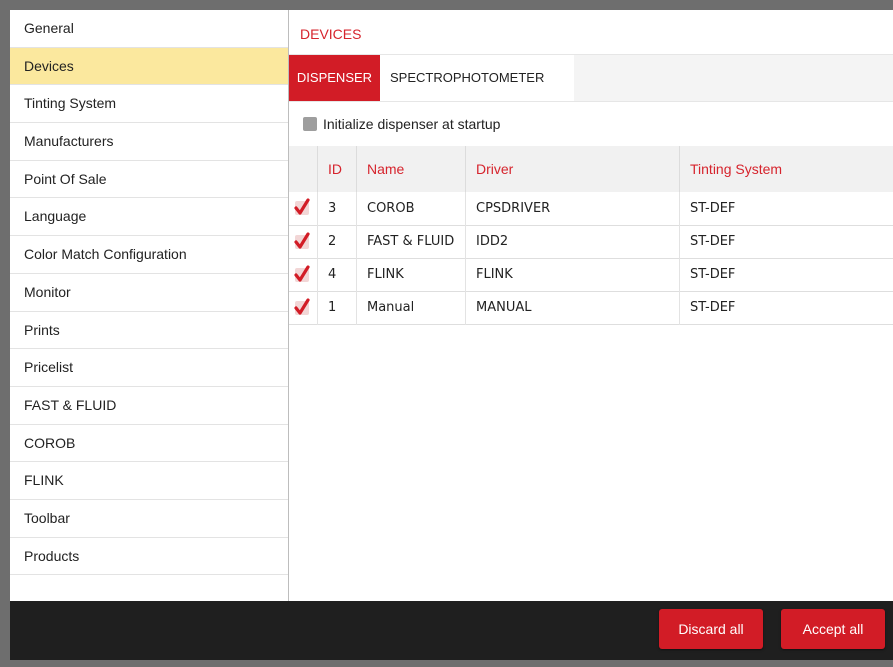 The height and width of the screenshot is (667, 893). I want to click on cell-id: 2, so click(337, 241).